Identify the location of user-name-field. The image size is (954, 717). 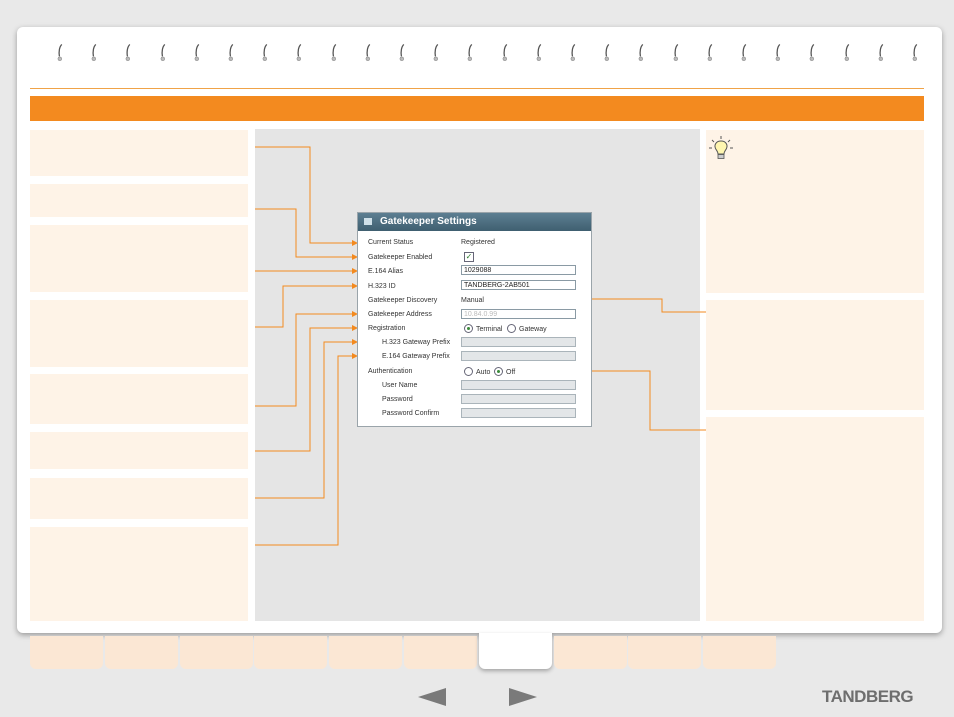
(518, 385).